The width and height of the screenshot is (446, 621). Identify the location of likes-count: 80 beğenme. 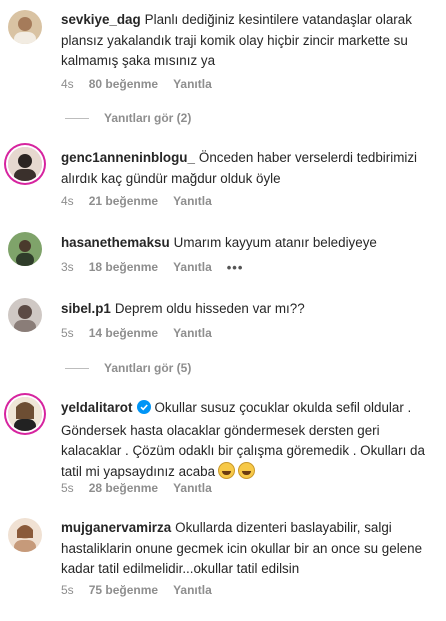
(123, 84).